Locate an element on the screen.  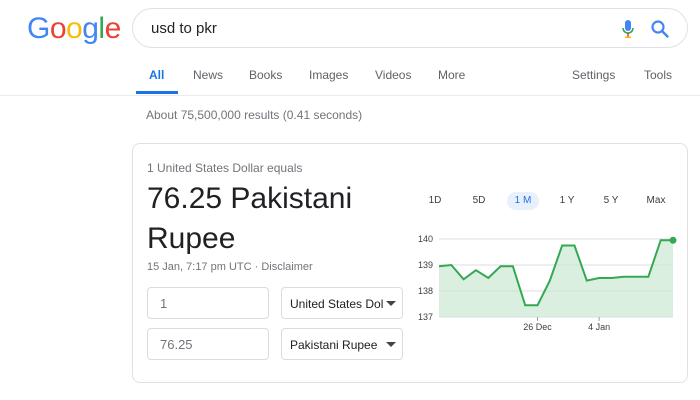
y-tick-label: 140 is located at coordinates (425, 239).